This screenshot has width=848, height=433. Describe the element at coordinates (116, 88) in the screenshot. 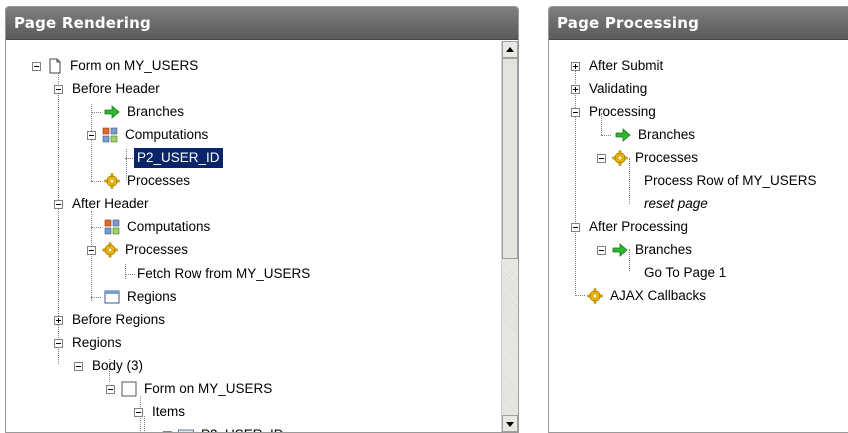

I see `tree-node-label: Before Header` at that location.